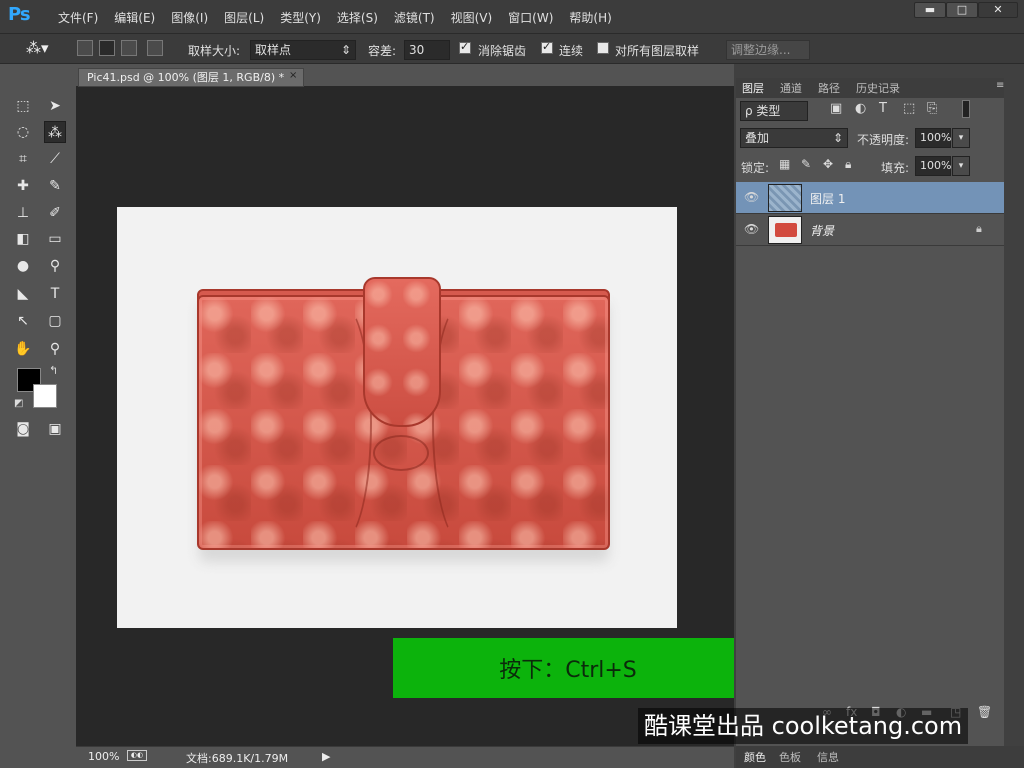 The height and width of the screenshot is (768, 1024). What do you see at coordinates (214, 51) in the screenshot?
I see `sample-size-label: 取样大小:` at bounding box center [214, 51].